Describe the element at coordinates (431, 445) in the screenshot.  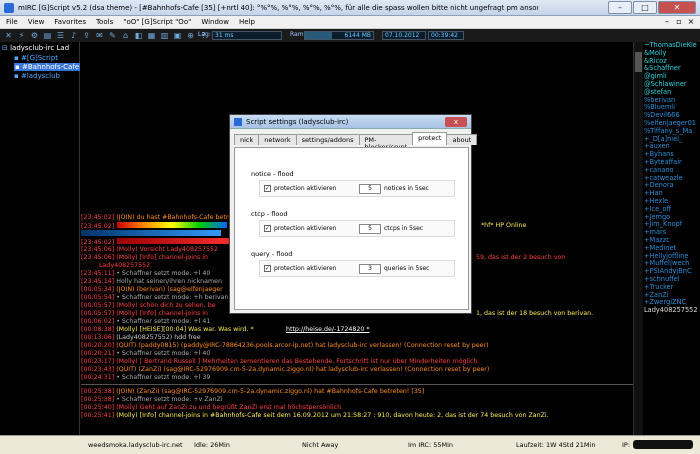
I see `status-irc-time: Im IRC: 55Min` at that location.